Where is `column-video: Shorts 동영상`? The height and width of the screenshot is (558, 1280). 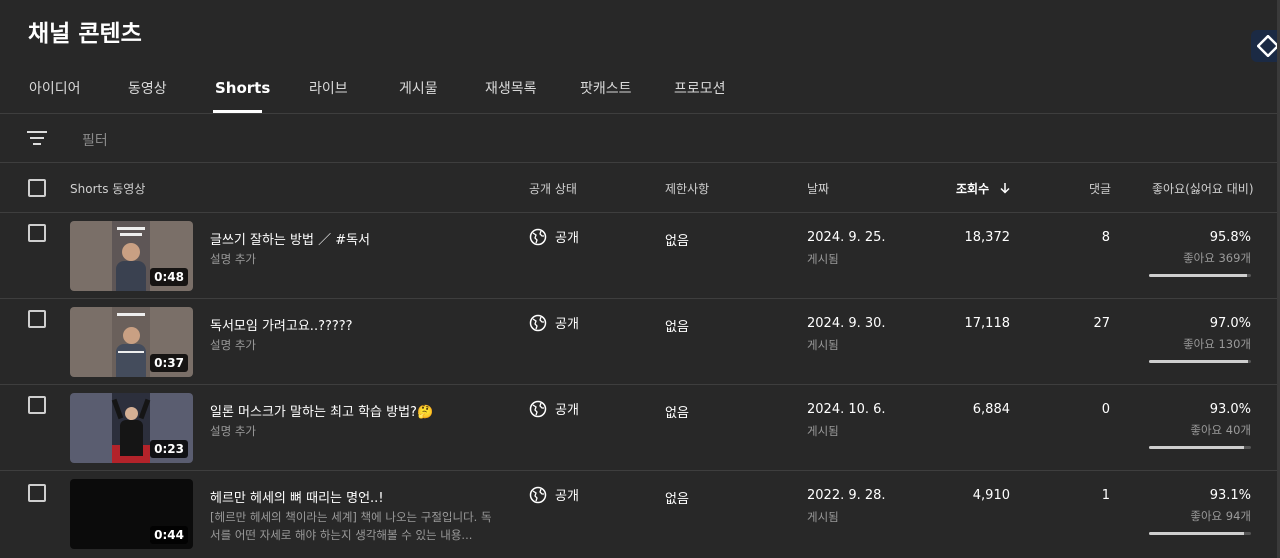
column-video: Shorts 동영상 is located at coordinates (108, 189).